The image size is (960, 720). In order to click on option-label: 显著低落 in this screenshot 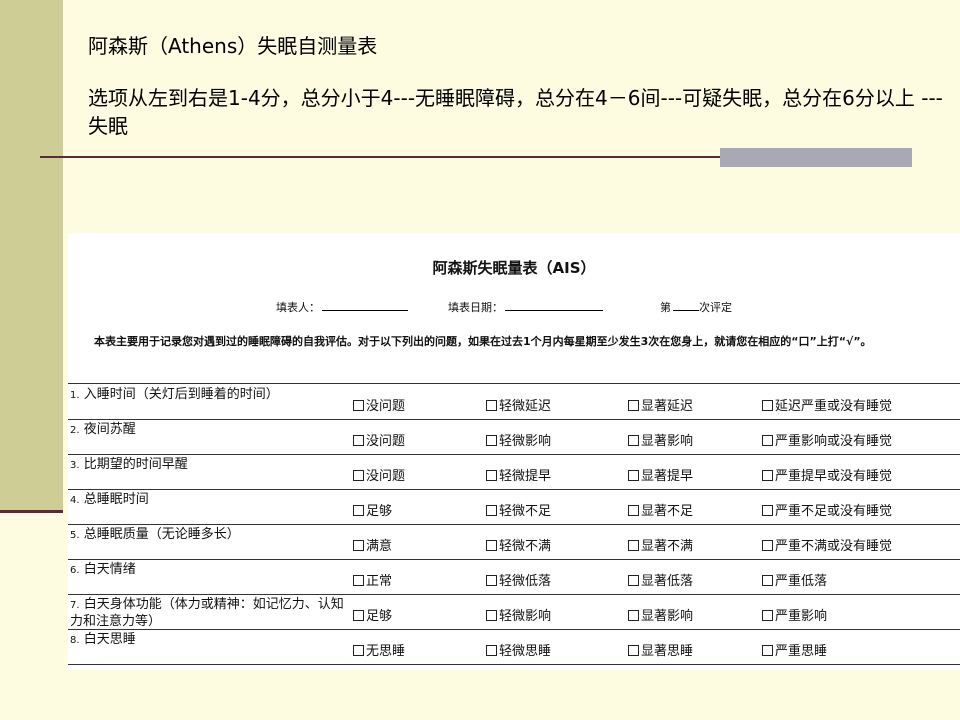, I will do `click(667, 581)`.